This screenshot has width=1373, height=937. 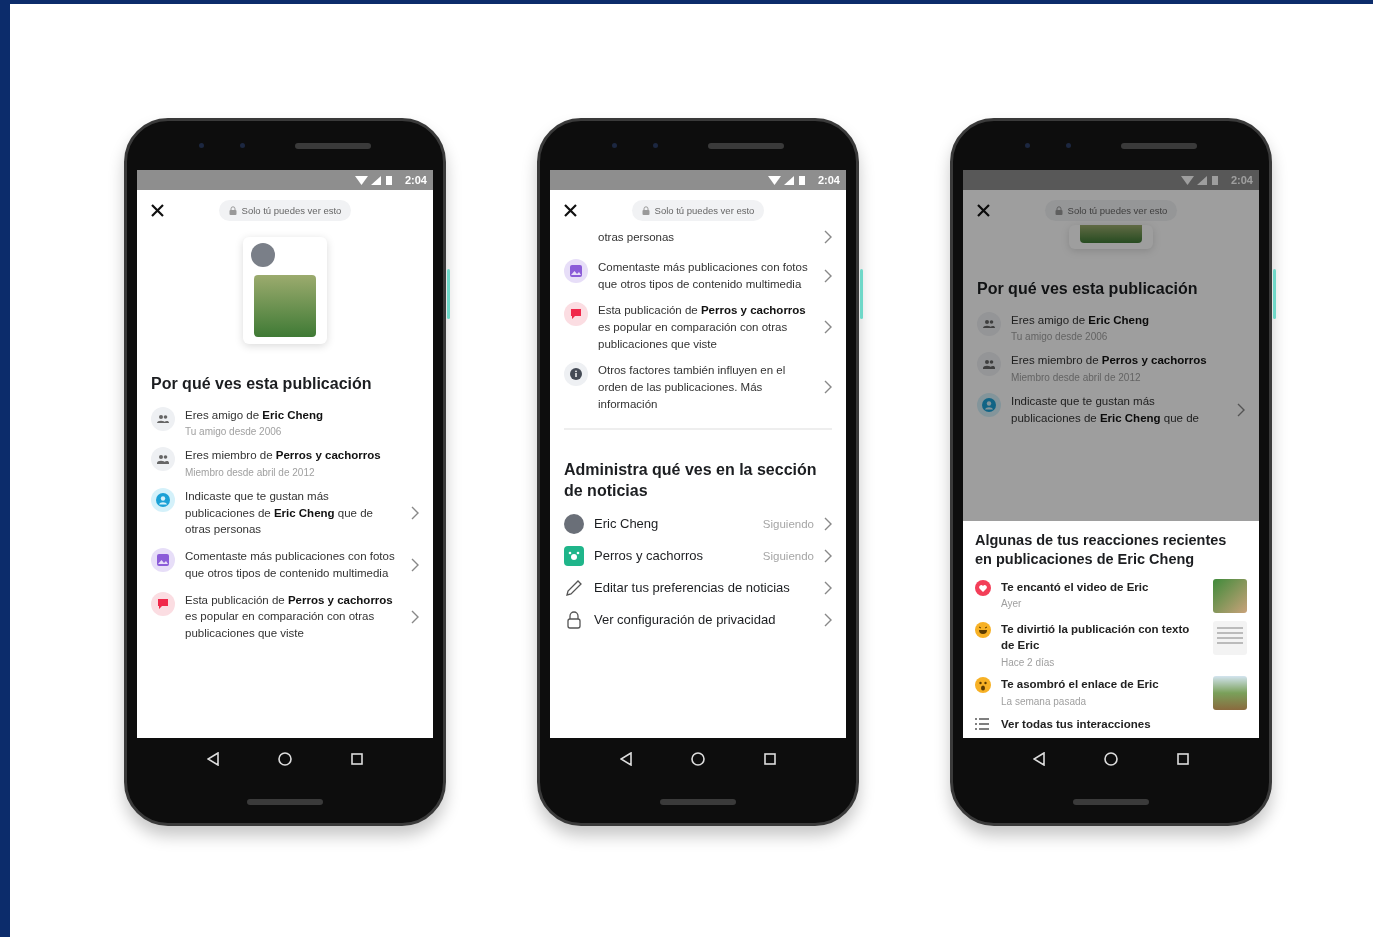 What do you see at coordinates (637, 237) in the screenshot?
I see `reason-text: otras personas` at bounding box center [637, 237].